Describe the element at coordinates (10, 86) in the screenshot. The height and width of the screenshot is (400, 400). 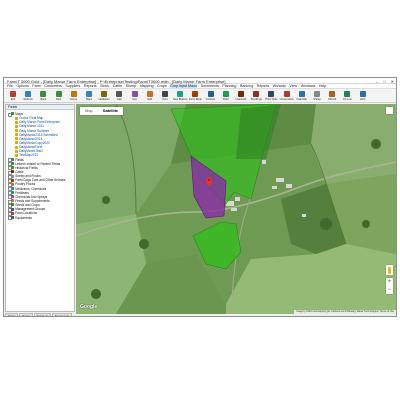
I see `menu-item-file: File` at that location.